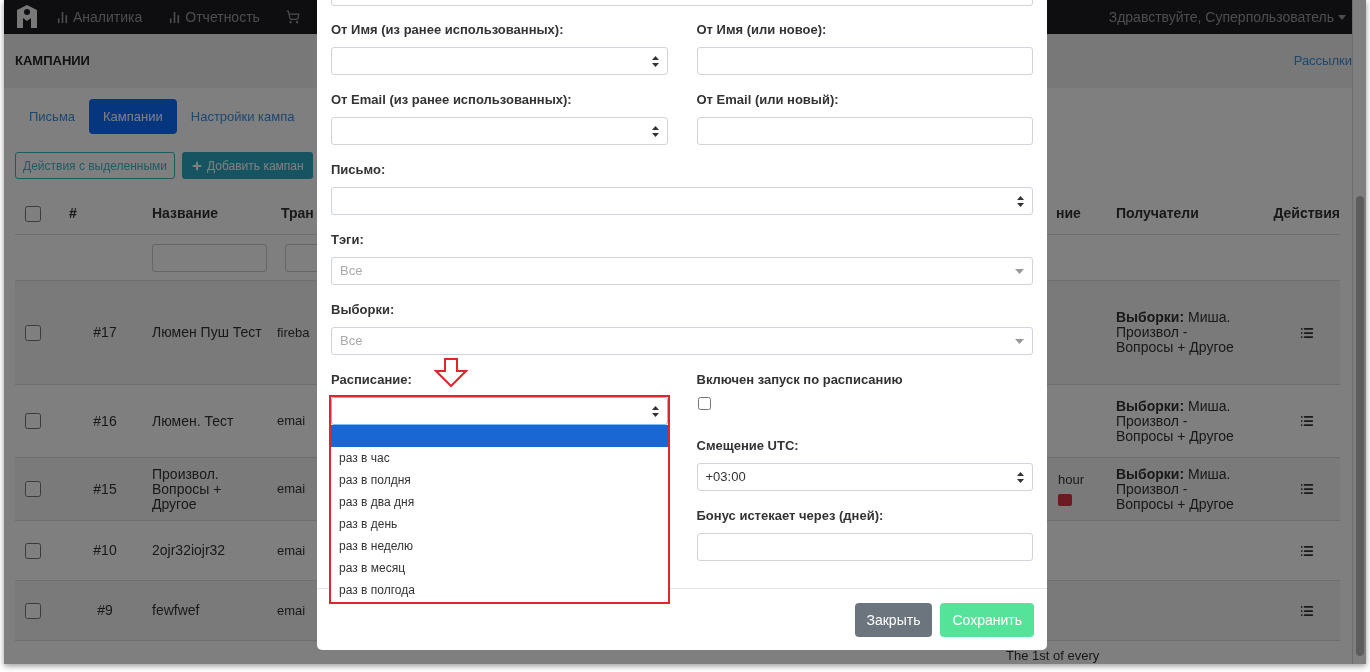  Describe the element at coordinates (293, 332) in the screenshot. I see `table-cell: fireba` at that location.